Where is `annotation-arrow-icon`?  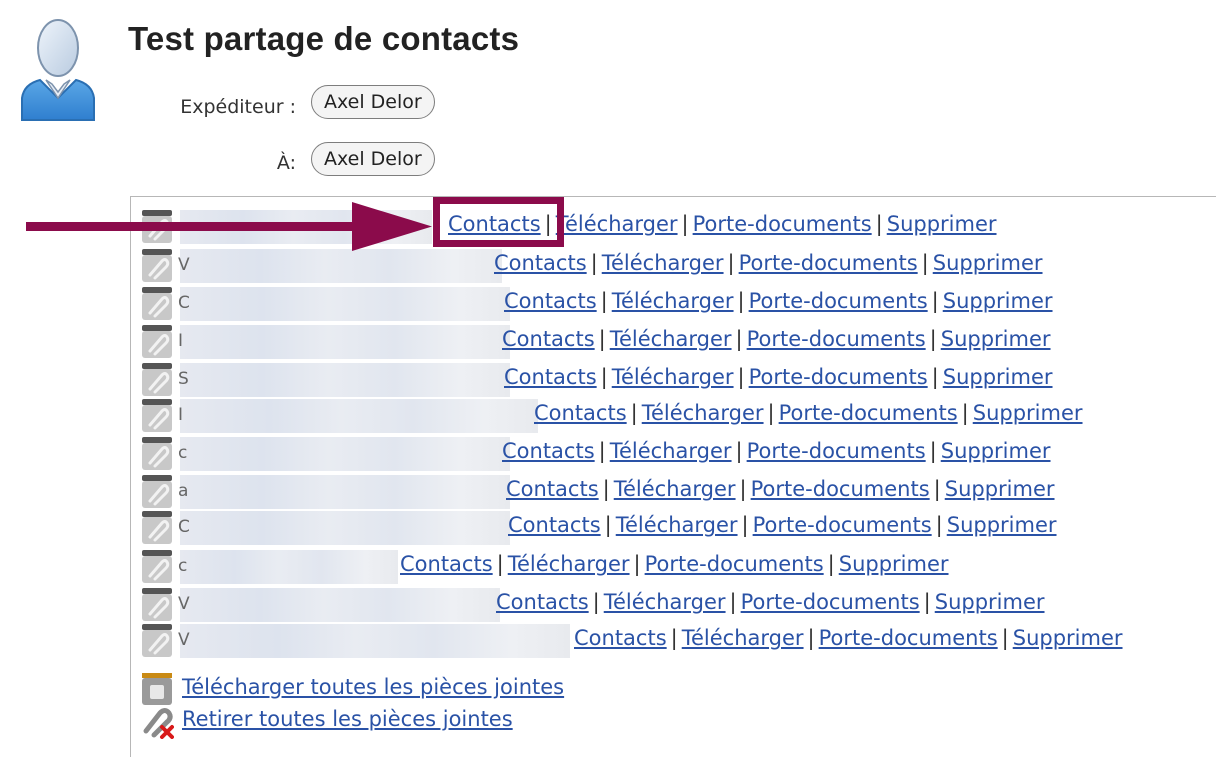
annotation-arrow-icon is located at coordinates (229, 226).